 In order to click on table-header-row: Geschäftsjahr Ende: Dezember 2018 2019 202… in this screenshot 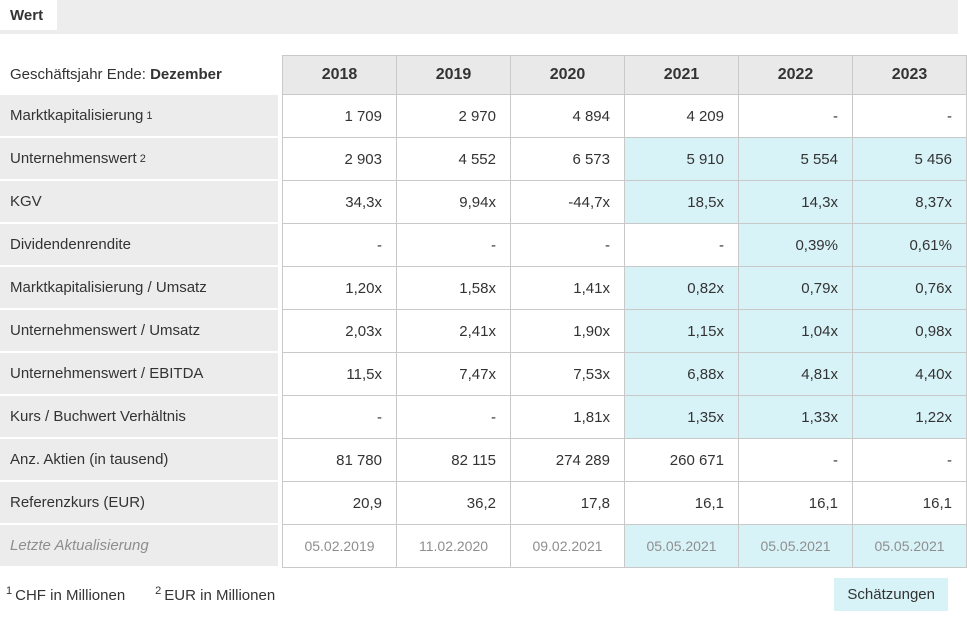, I will do `click(483, 75)`.